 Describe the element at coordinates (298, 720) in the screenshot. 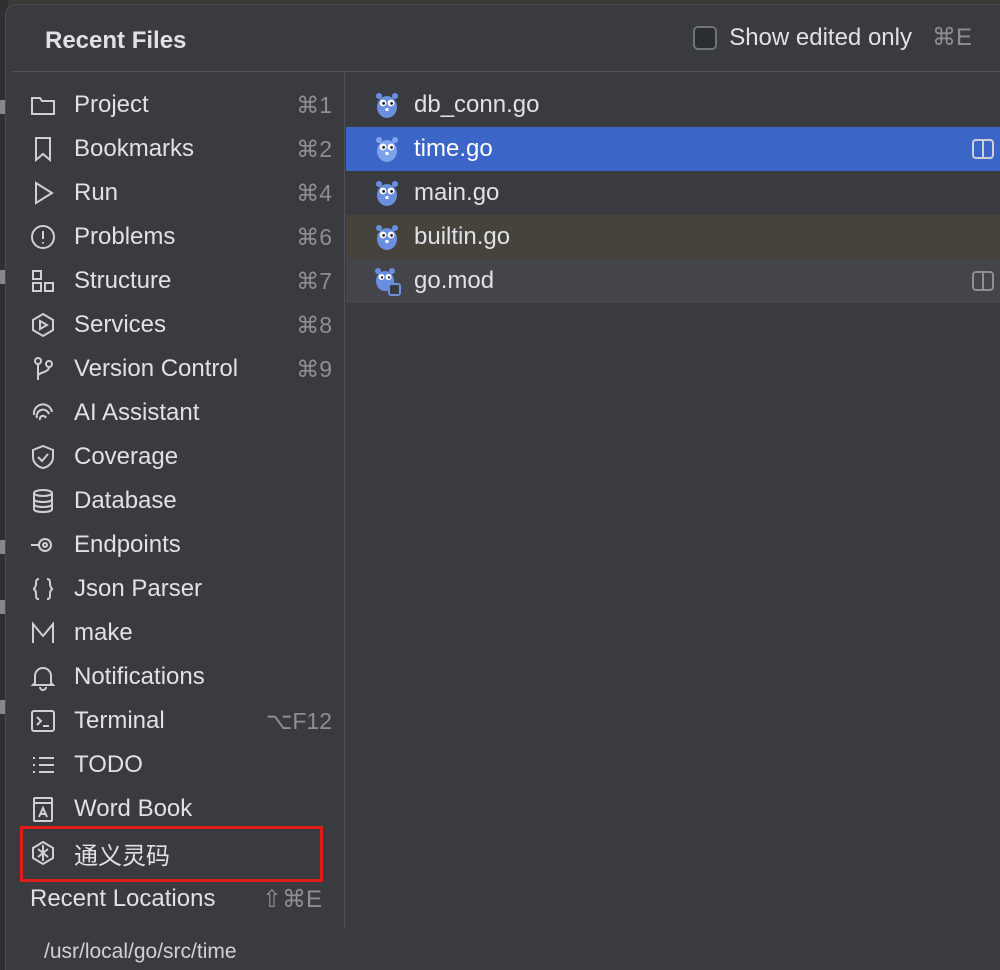

I see `tool-window-shortcut: ⌥F12` at that location.